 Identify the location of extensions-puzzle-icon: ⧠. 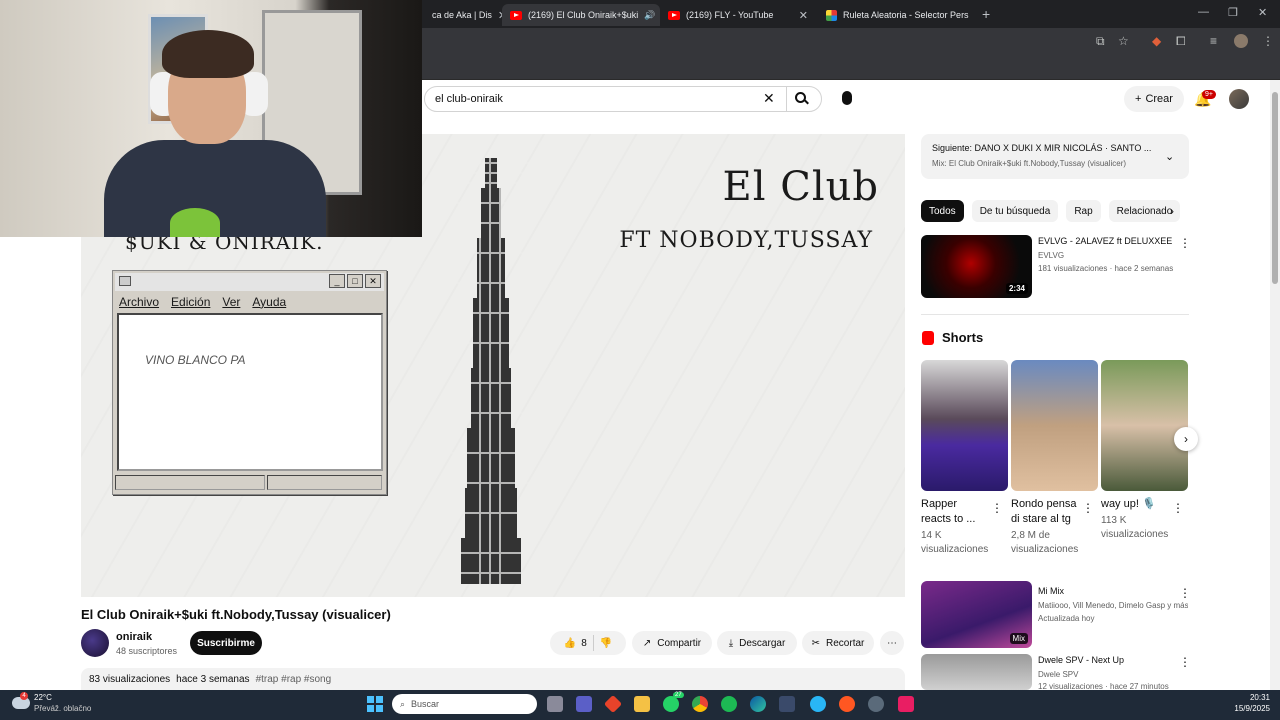
(1181, 41).